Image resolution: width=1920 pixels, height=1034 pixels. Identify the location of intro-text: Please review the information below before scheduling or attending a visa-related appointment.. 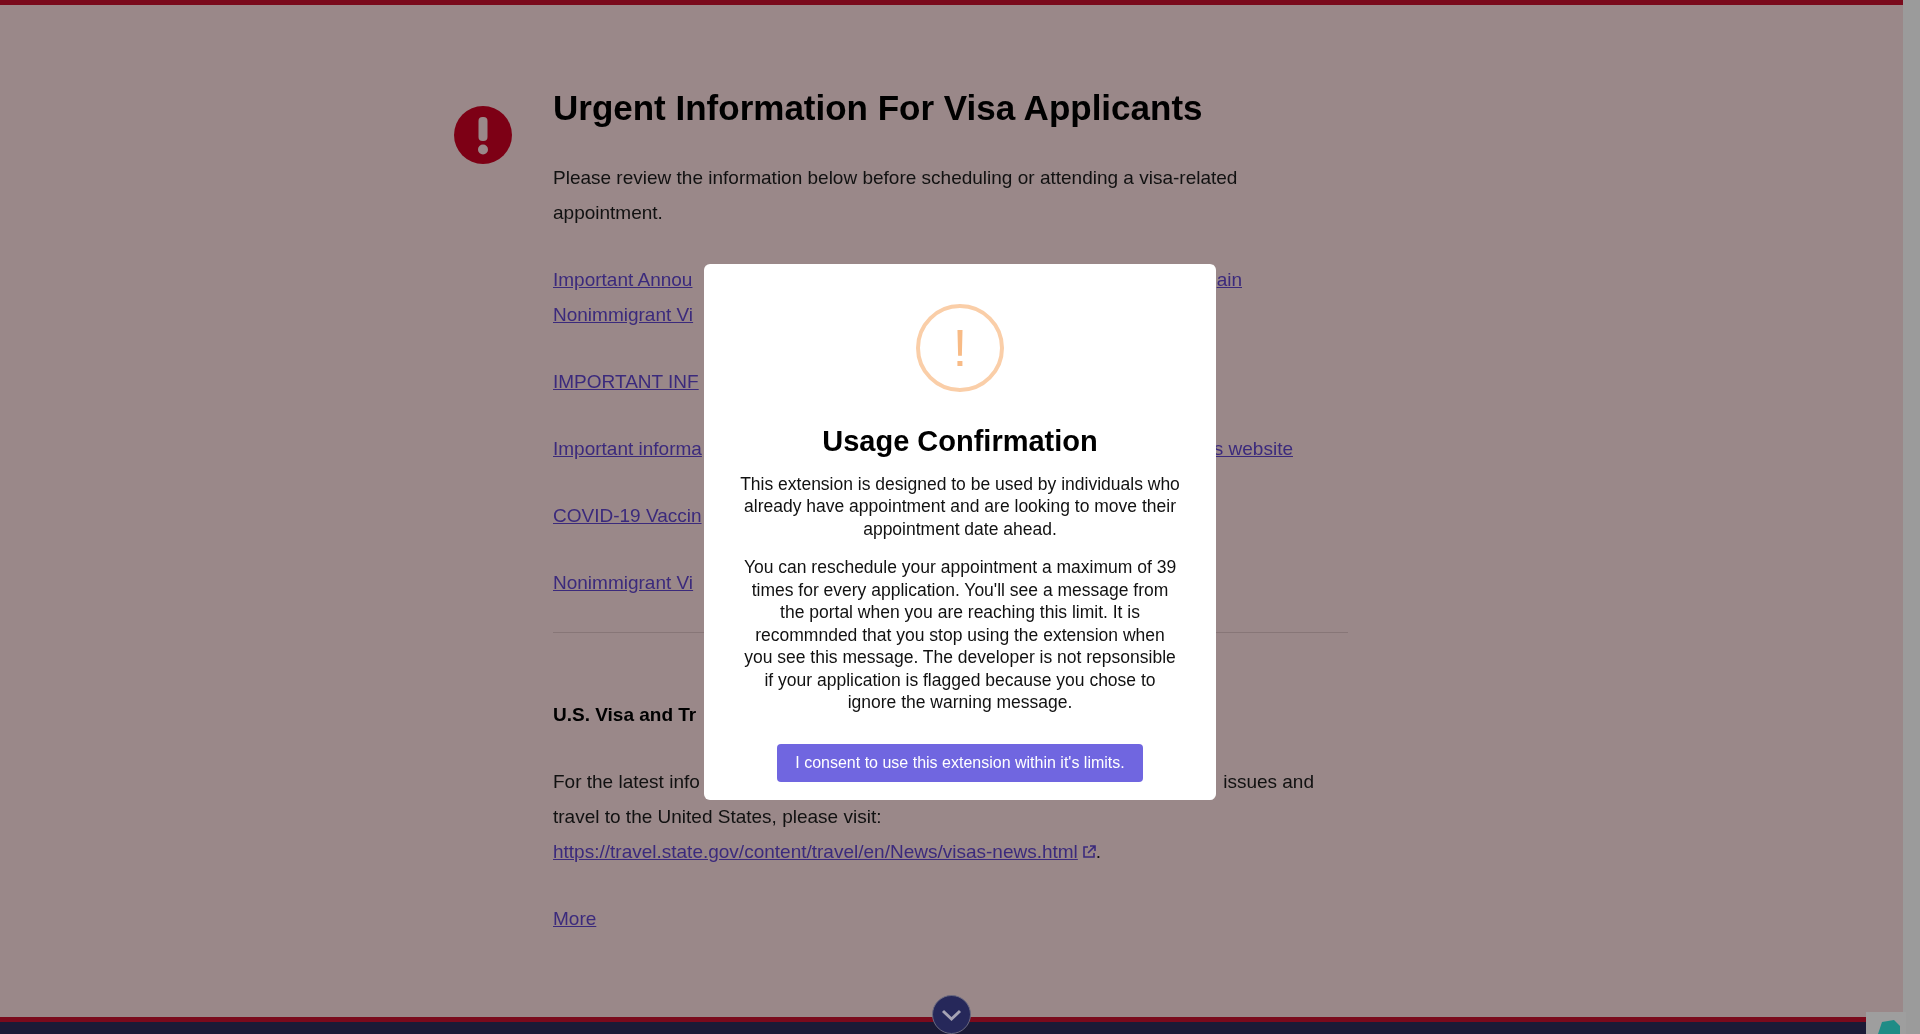
(896, 195).